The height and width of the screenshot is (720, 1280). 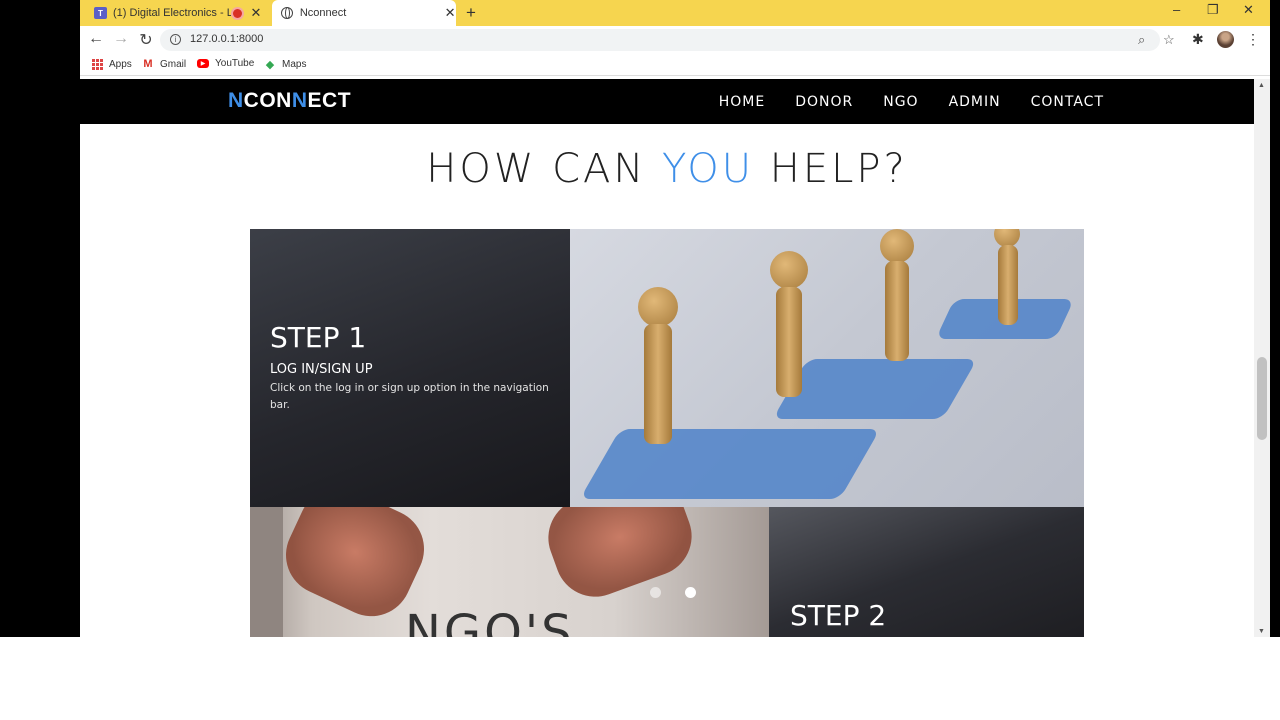 What do you see at coordinates (1225, 39) in the screenshot?
I see `profile-avatar` at bounding box center [1225, 39].